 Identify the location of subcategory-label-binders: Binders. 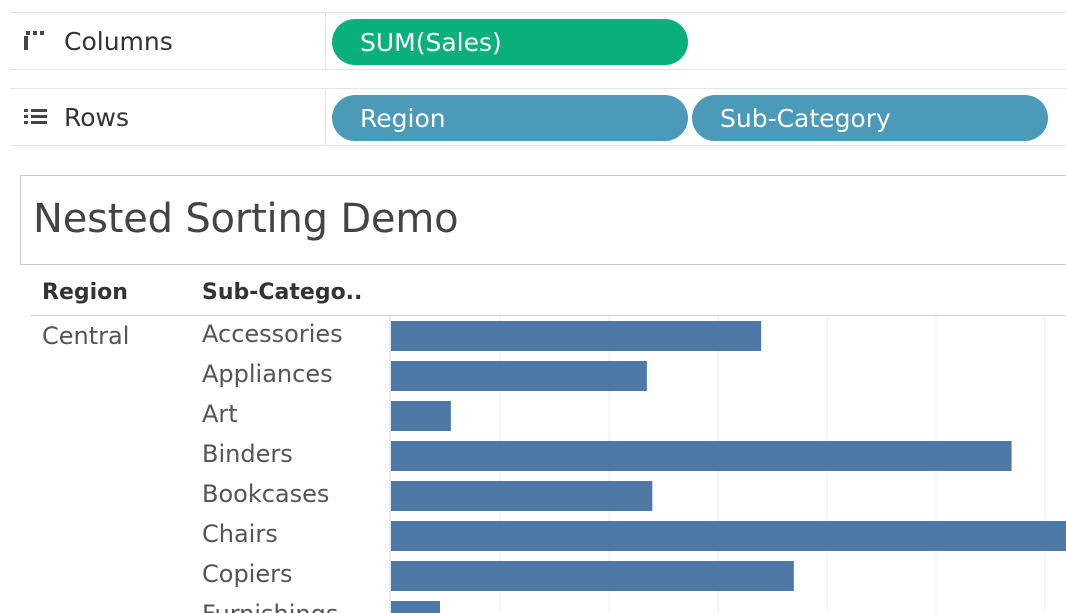
(247, 454).